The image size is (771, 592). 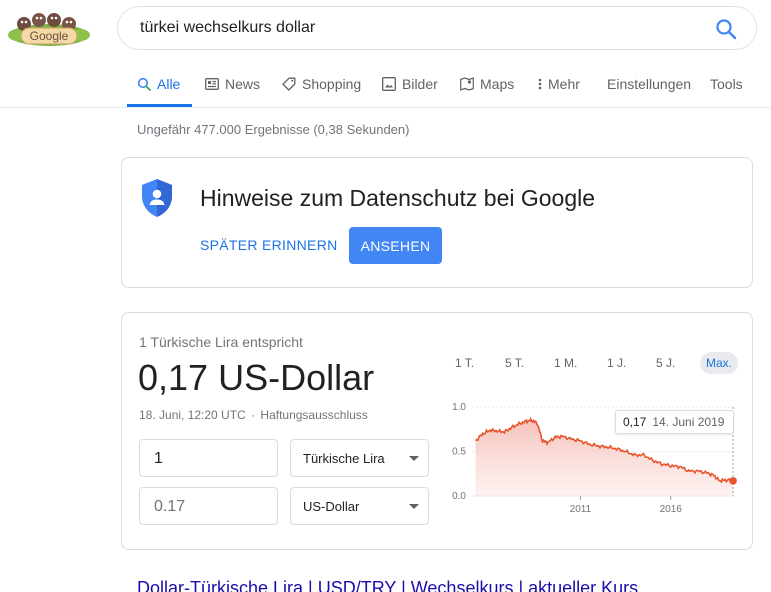 I want to click on news-icon, so click(x=212, y=84).